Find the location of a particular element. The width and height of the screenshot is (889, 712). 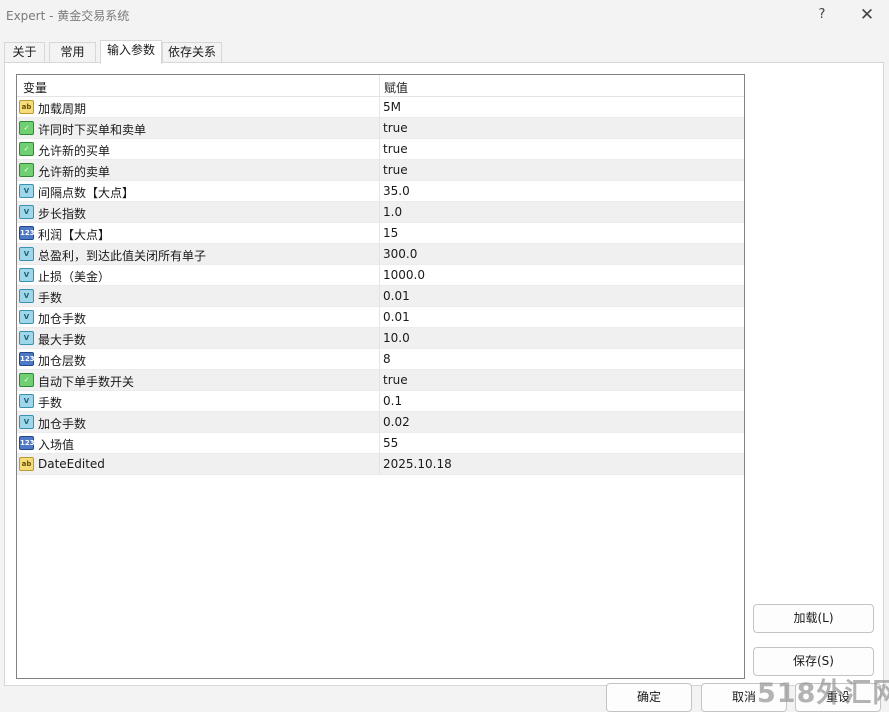

parameter-value: 5M is located at coordinates (392, 107).